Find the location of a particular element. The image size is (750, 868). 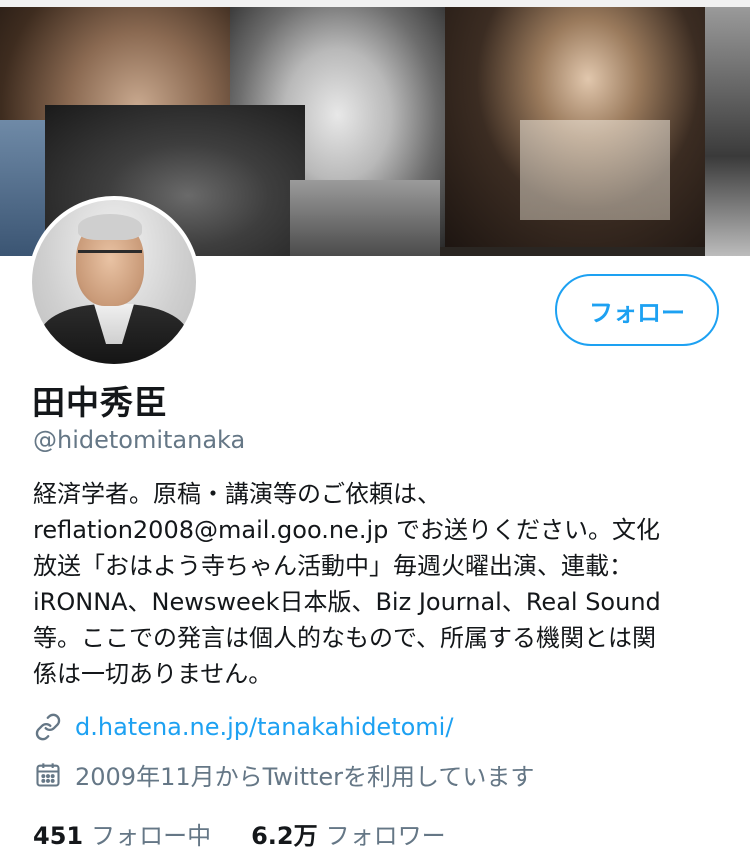

bio-line: reflation2008@mail.goo.ne.jp でお送りください。文化 is located at coordinates (346, 530).